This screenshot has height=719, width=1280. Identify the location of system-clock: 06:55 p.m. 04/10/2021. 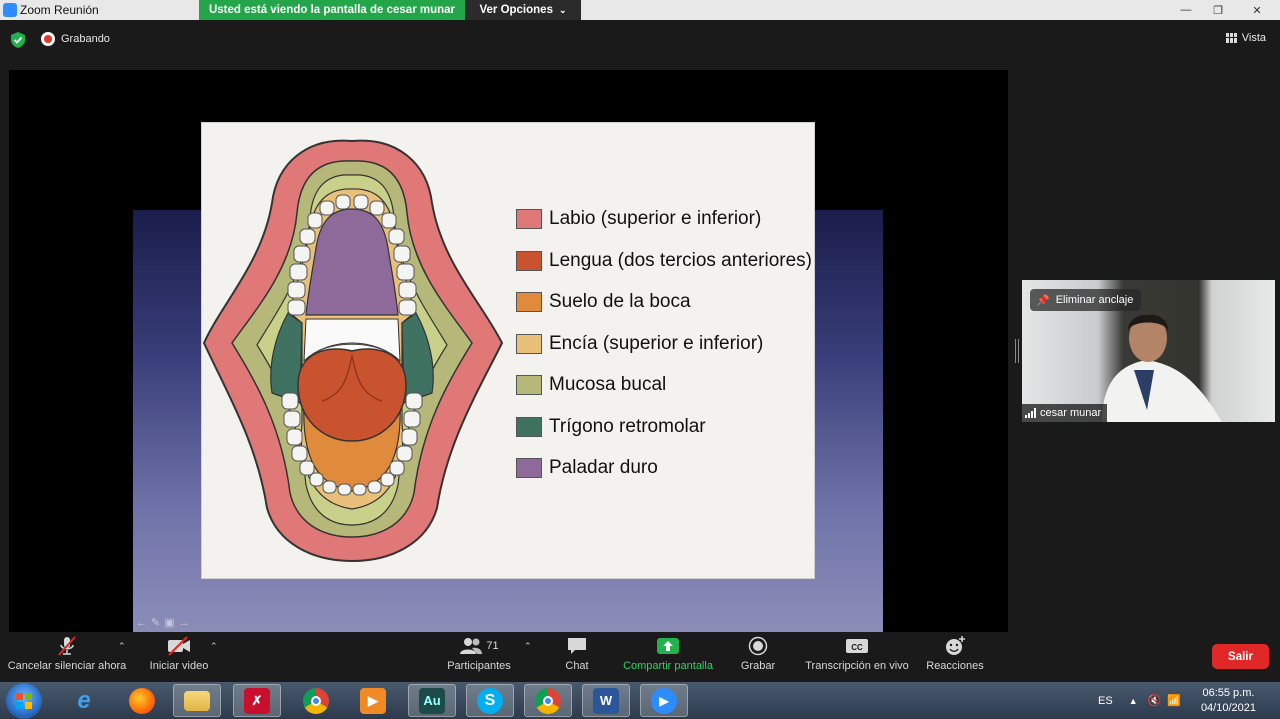
(1228, 701).